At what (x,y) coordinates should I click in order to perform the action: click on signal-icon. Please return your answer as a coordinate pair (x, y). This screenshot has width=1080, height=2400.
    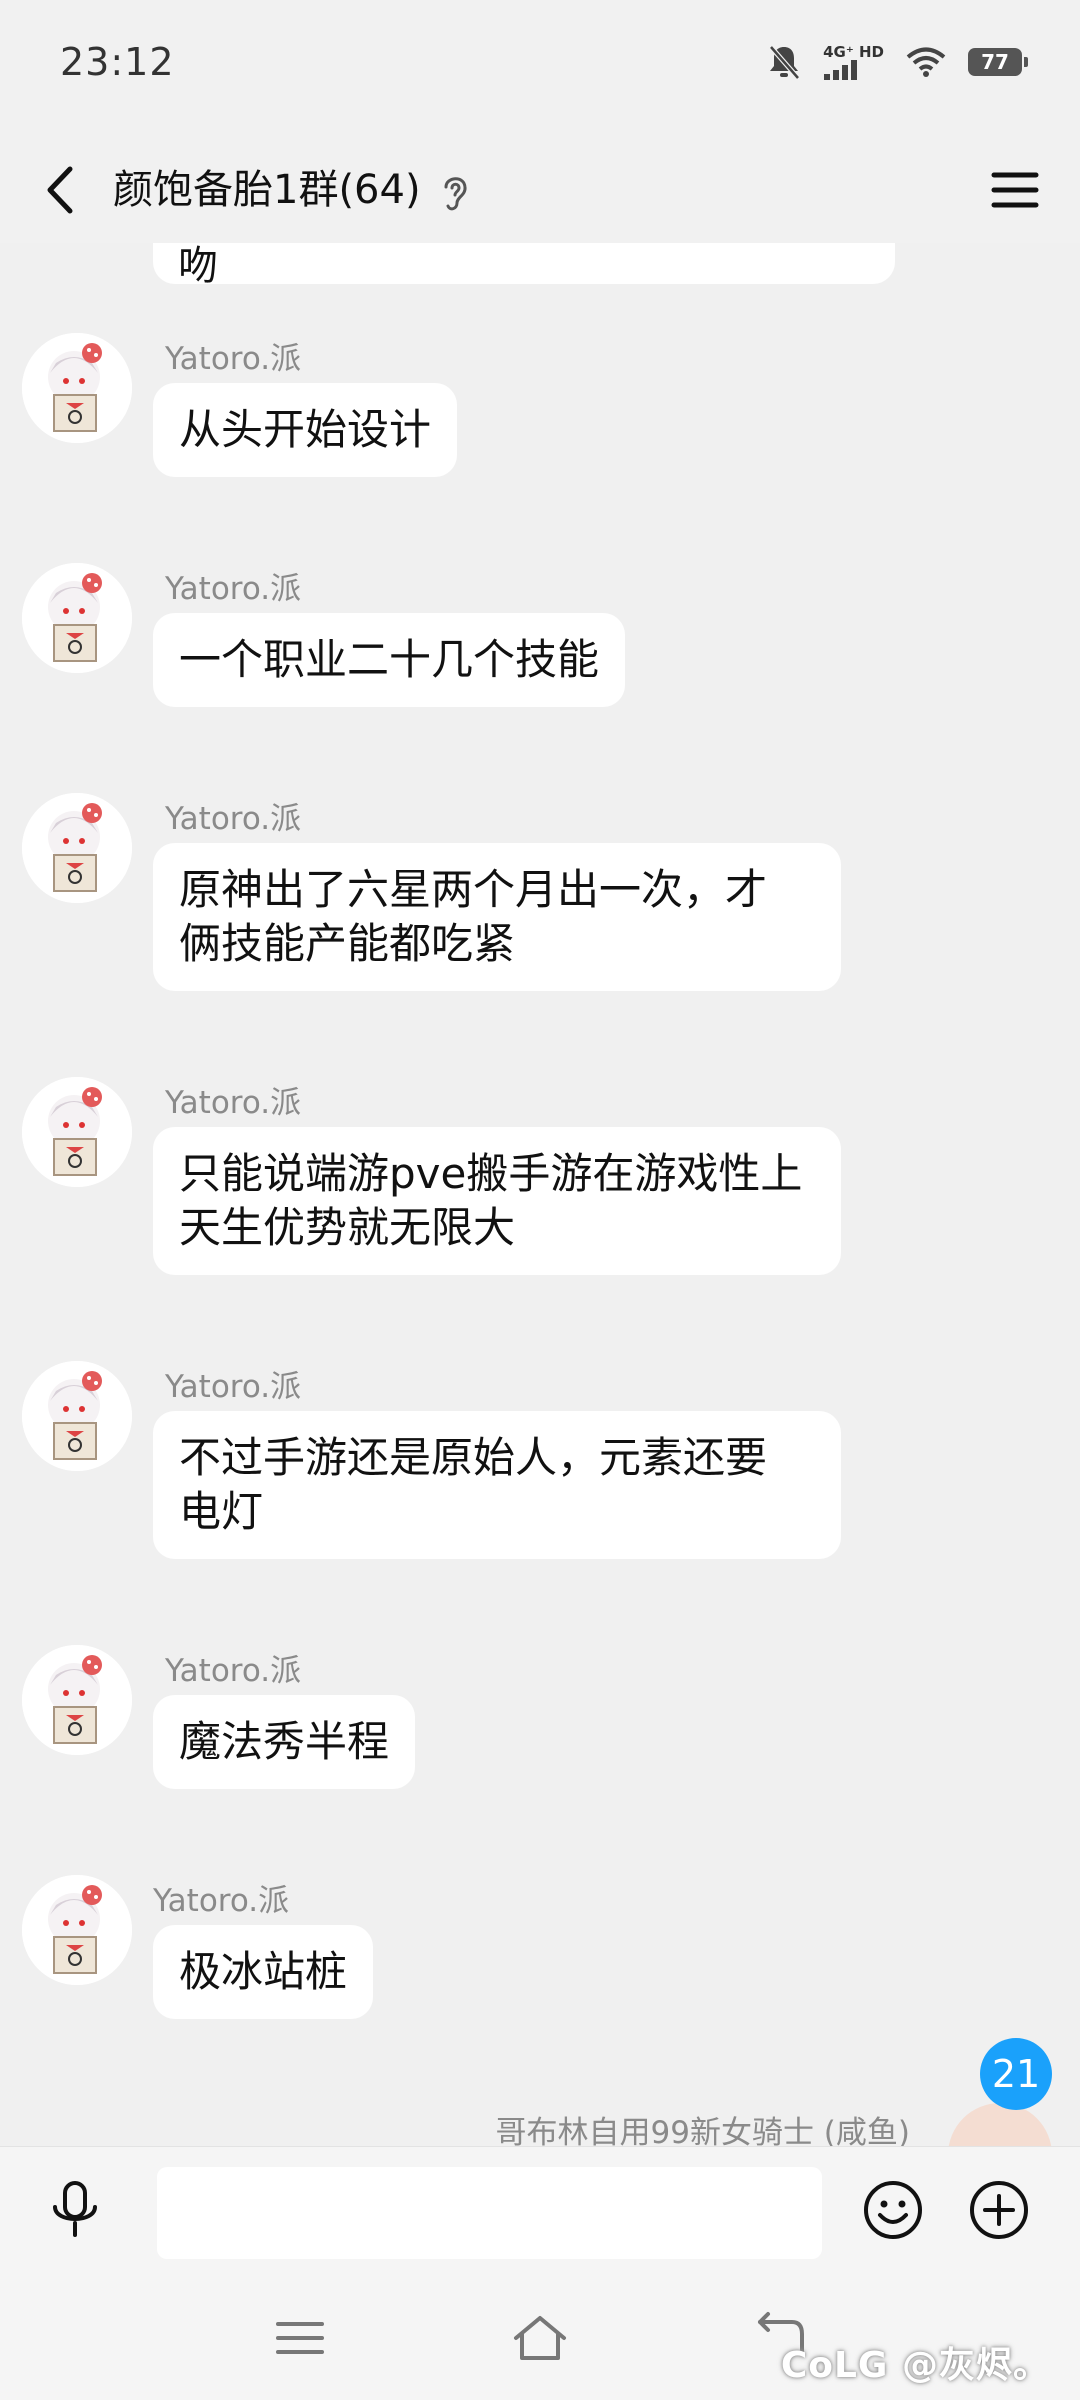
    Looking at the image, I should click on (841, 69).